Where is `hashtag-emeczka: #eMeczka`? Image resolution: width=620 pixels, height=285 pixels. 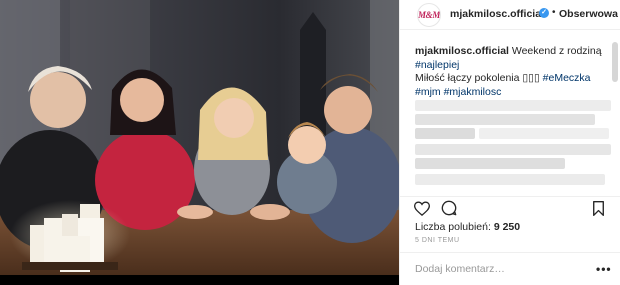 hashtag-emeczka: #eMeczka is located at coordinates (567, 78).